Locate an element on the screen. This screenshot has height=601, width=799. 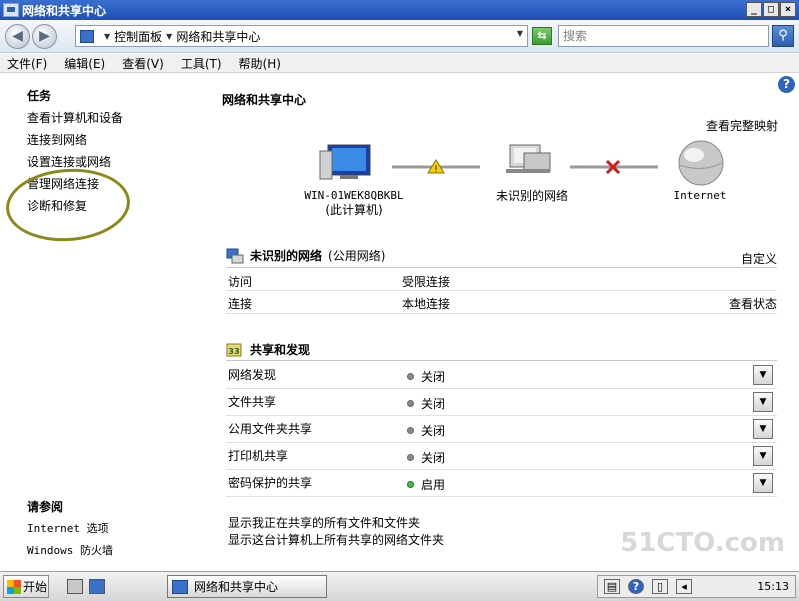
taskbar-item-label: 网络和共享中心 is located at coordinates (236, 587).